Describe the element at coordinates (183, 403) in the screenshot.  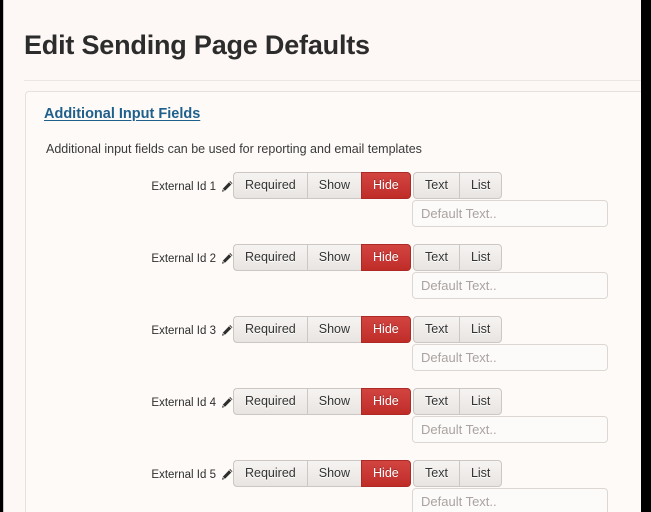
I see `field-label: External Id 4` at that location.